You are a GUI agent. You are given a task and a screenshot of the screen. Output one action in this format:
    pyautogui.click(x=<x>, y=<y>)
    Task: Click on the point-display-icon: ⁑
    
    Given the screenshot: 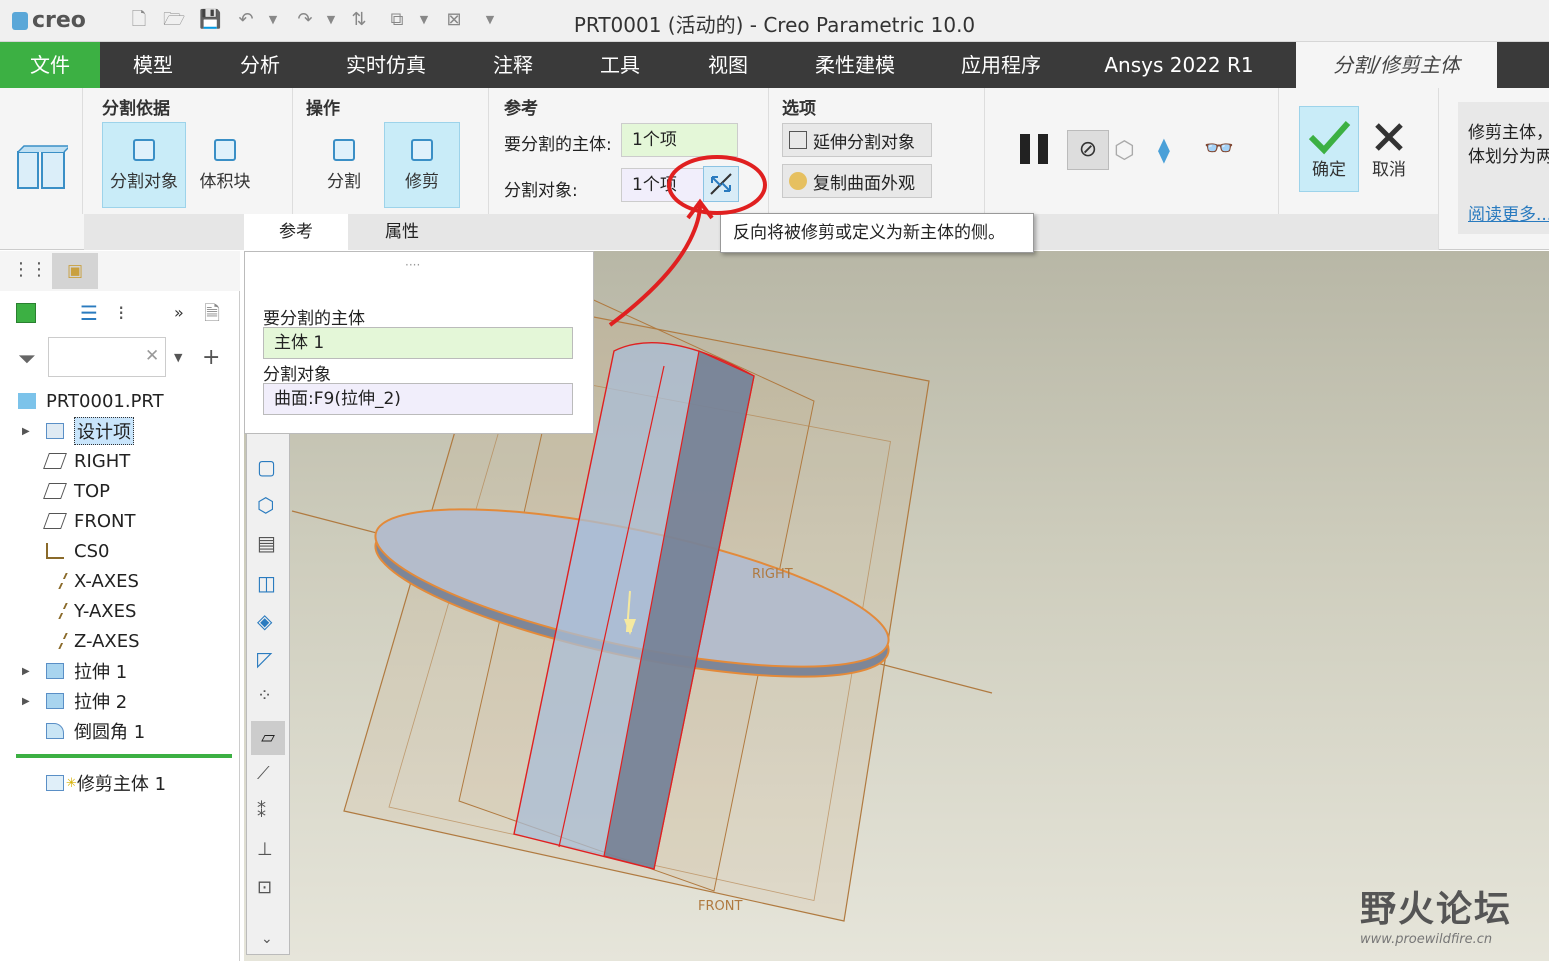 What is the action you would take?
    pyautogui.click(x=261, y=811)
    